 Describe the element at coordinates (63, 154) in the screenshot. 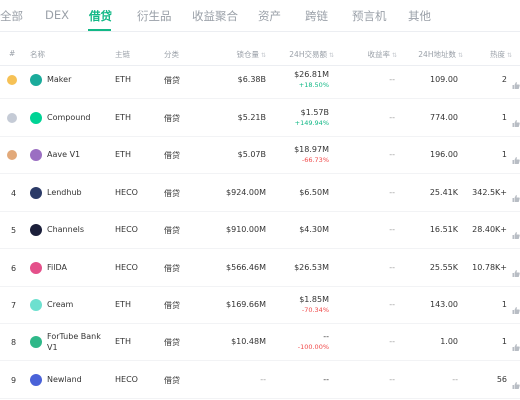

I see `project-name: Aave V1` at that location.